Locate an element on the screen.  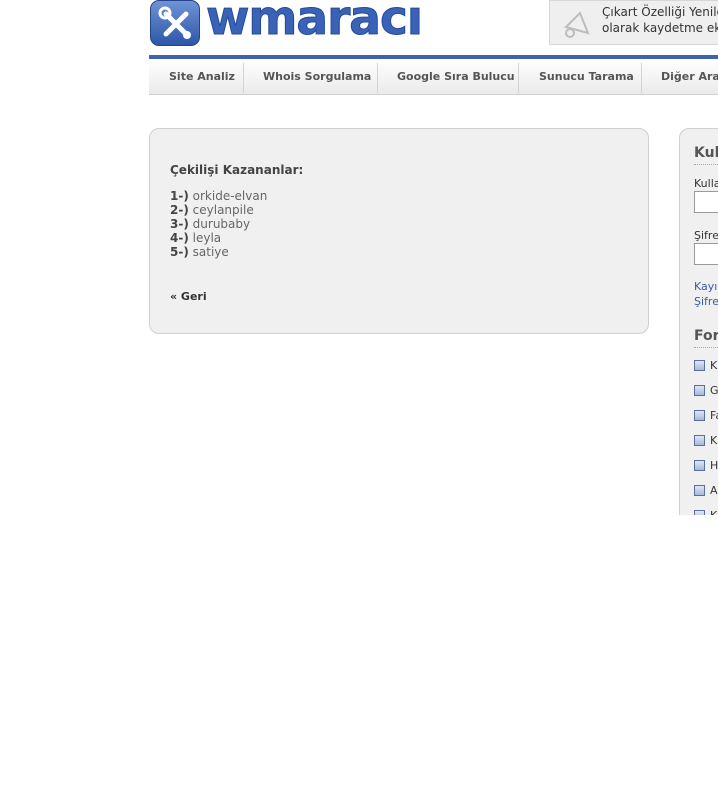
list-item: 2-) ceylanpile is located at coordinates (218, 210).